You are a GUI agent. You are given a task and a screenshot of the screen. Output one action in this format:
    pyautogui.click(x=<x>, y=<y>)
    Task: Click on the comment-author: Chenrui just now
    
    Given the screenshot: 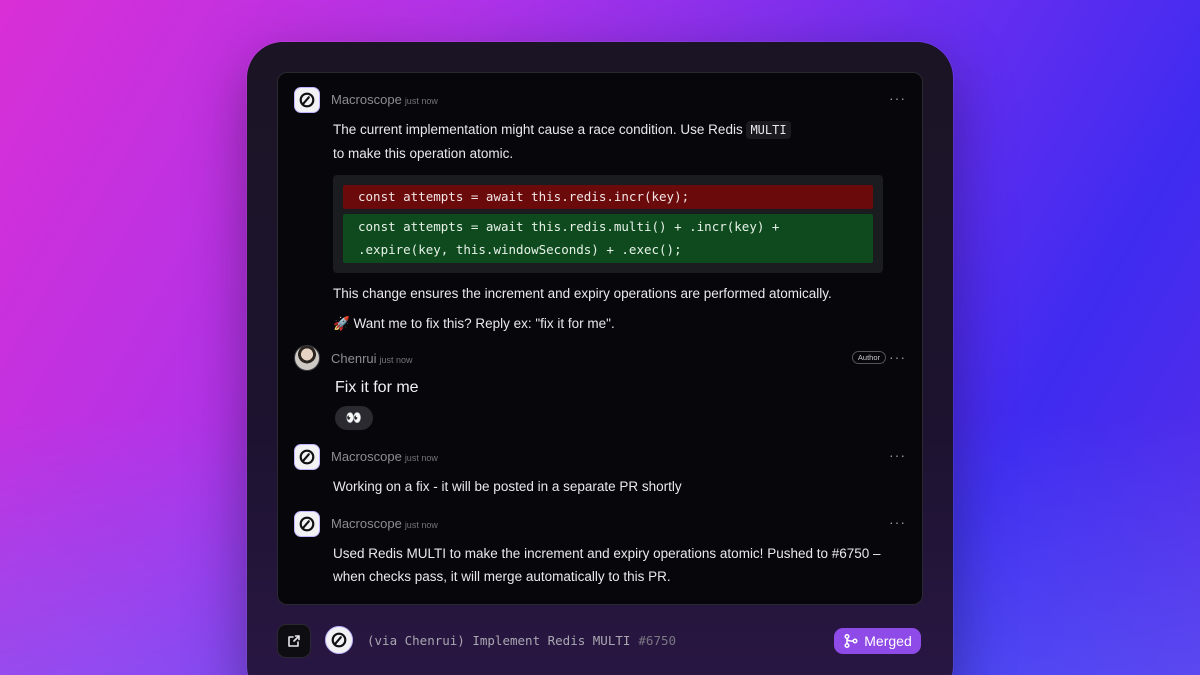 What is the action you would take?
    pyautogui.click(x=372, y=358)
    